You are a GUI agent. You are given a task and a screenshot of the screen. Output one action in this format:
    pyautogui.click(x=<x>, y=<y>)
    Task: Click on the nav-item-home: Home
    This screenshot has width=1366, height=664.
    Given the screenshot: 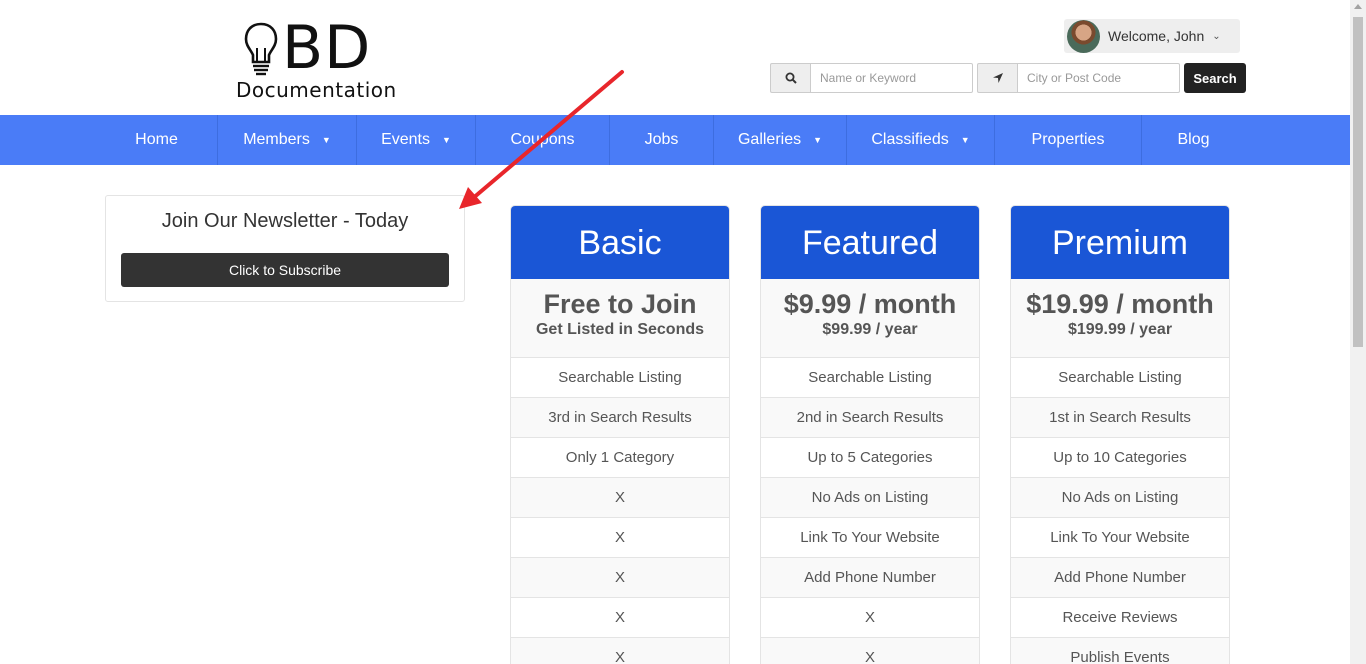 What is the action you would take?
    pyautogui.click(x=157, y=140)
    